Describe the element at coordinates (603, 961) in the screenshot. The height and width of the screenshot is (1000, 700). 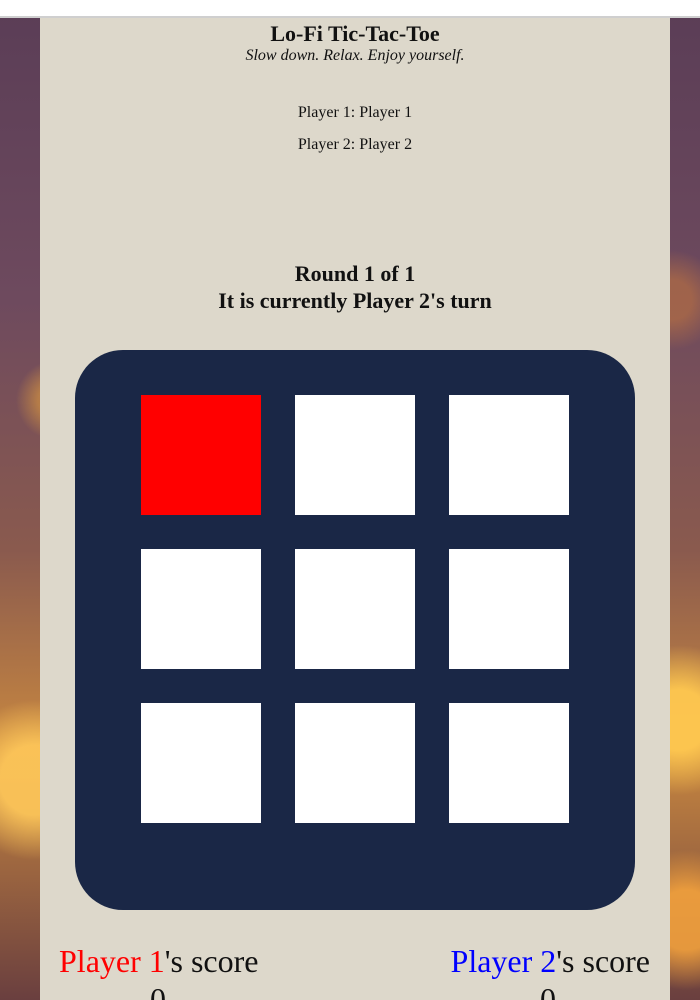
I see `player-2-score-suffix: 's score` at that location.